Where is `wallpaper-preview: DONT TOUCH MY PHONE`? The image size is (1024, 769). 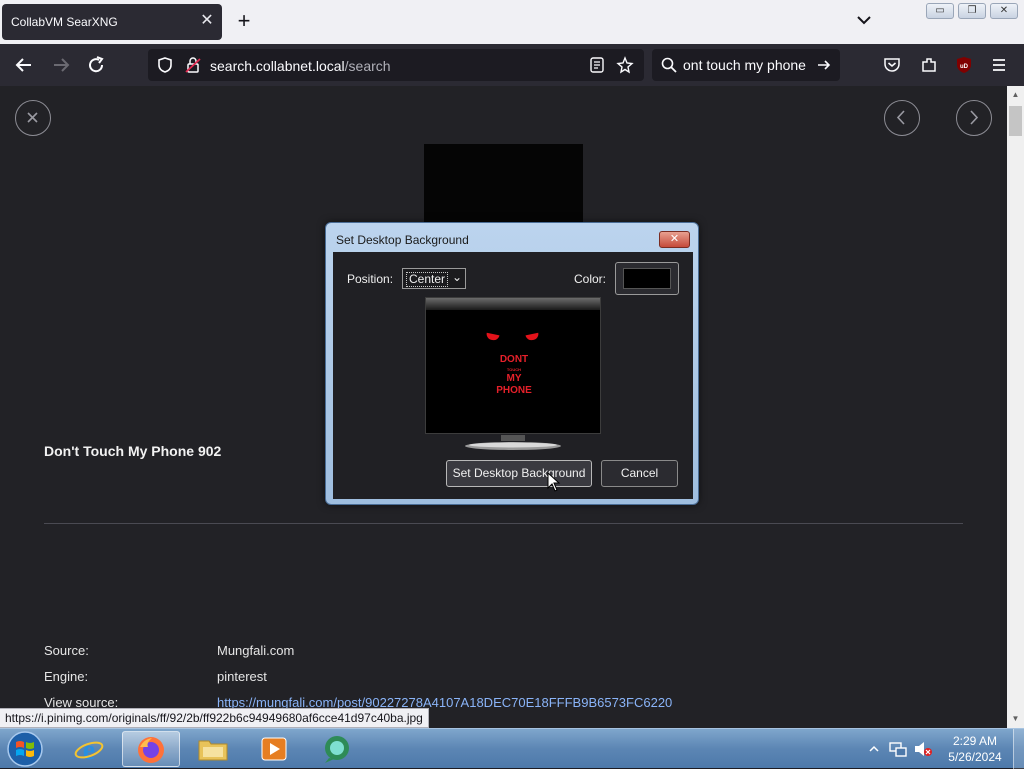 wallpaper-preview: DONT TOUCH MY PHONE is located at coordinates (513, 374).